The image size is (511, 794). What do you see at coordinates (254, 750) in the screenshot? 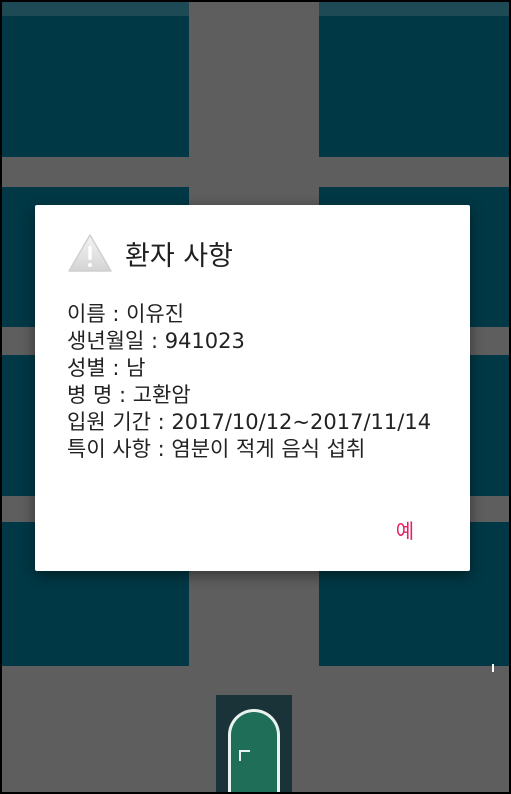
I see `entrance-door` at bounding box center [254, 750].